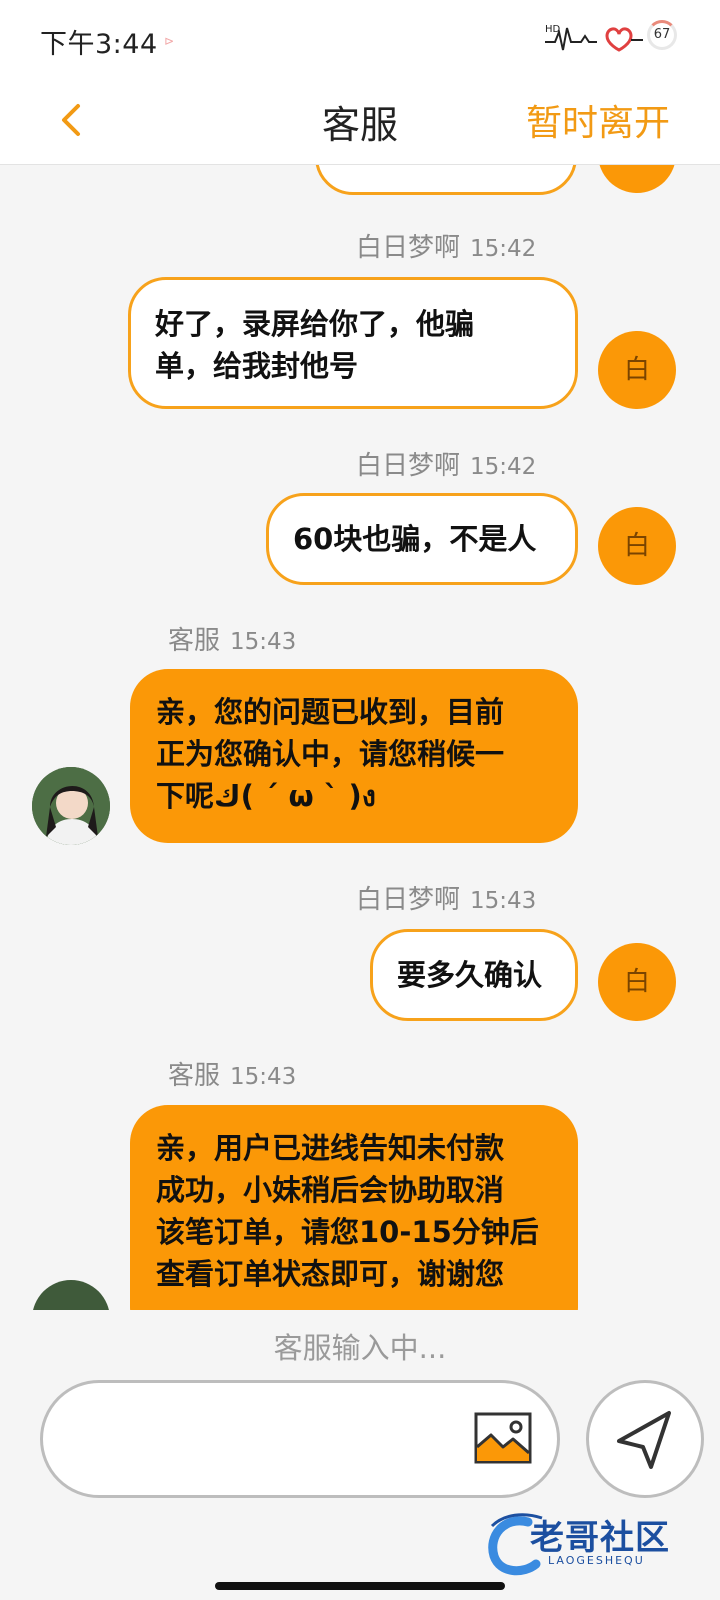 This screenshot has height=1600, width=720. What do you see at coordinates (598, 120) in the screenshot?
I see `leave-temporarily-button: 暂时离开` at bounding box center [598, 120].